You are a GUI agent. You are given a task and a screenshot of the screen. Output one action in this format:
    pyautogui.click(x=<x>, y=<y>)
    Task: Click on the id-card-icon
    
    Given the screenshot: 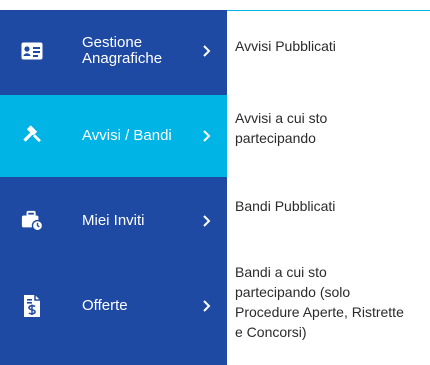 What is the action you would take?
    pyautogui.click(x=32, y=51)
    